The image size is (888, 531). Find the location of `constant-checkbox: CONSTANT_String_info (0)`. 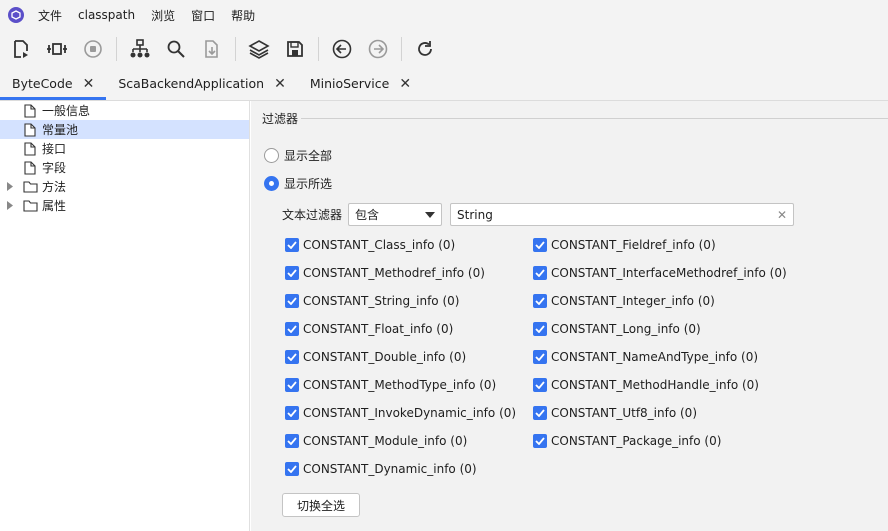

constant-checkbox: CONSTANT_String_info (0) is located at coordinates (372, 301).